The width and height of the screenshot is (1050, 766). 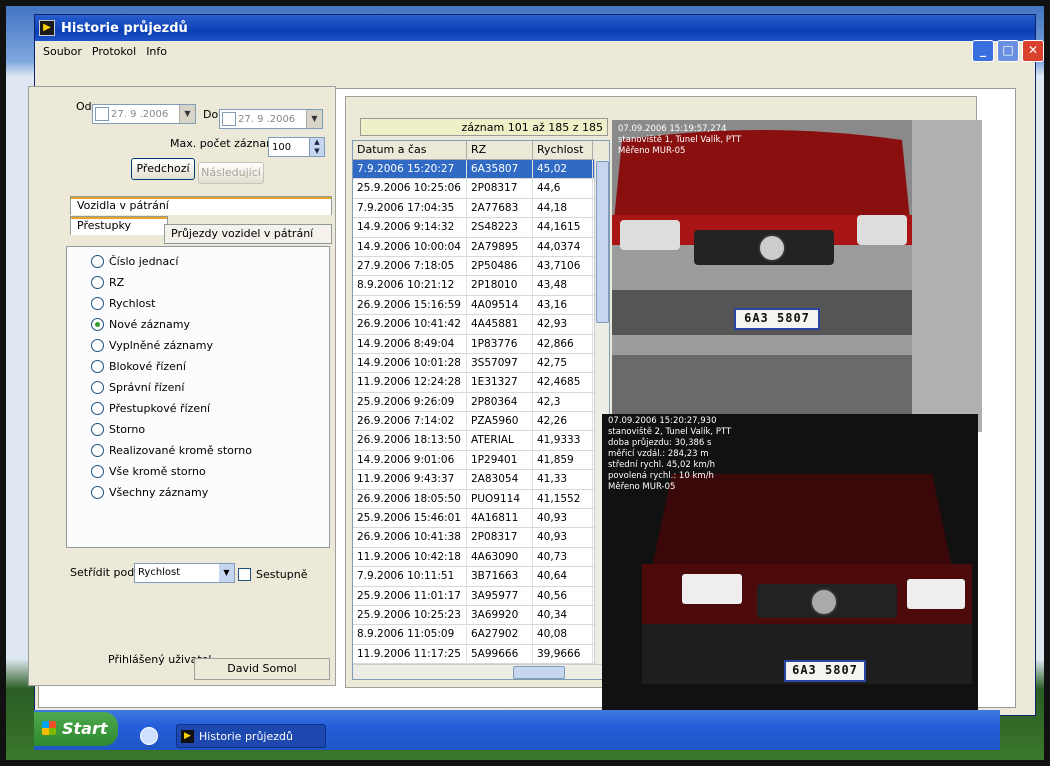 I want to click on radio-rz: RZ, so click(x=107, y=282).